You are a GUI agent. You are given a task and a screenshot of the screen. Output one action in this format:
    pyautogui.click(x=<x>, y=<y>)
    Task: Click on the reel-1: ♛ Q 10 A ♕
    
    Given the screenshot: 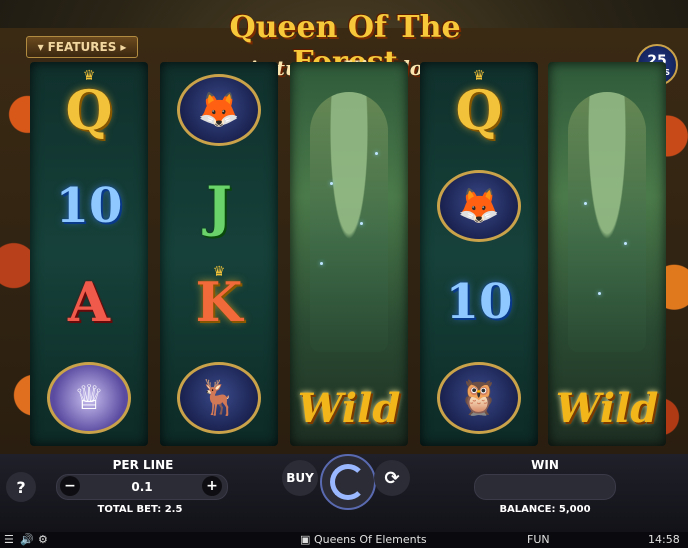 What is the action you would take?
    pyautogui.click(x=89, y=254)
    